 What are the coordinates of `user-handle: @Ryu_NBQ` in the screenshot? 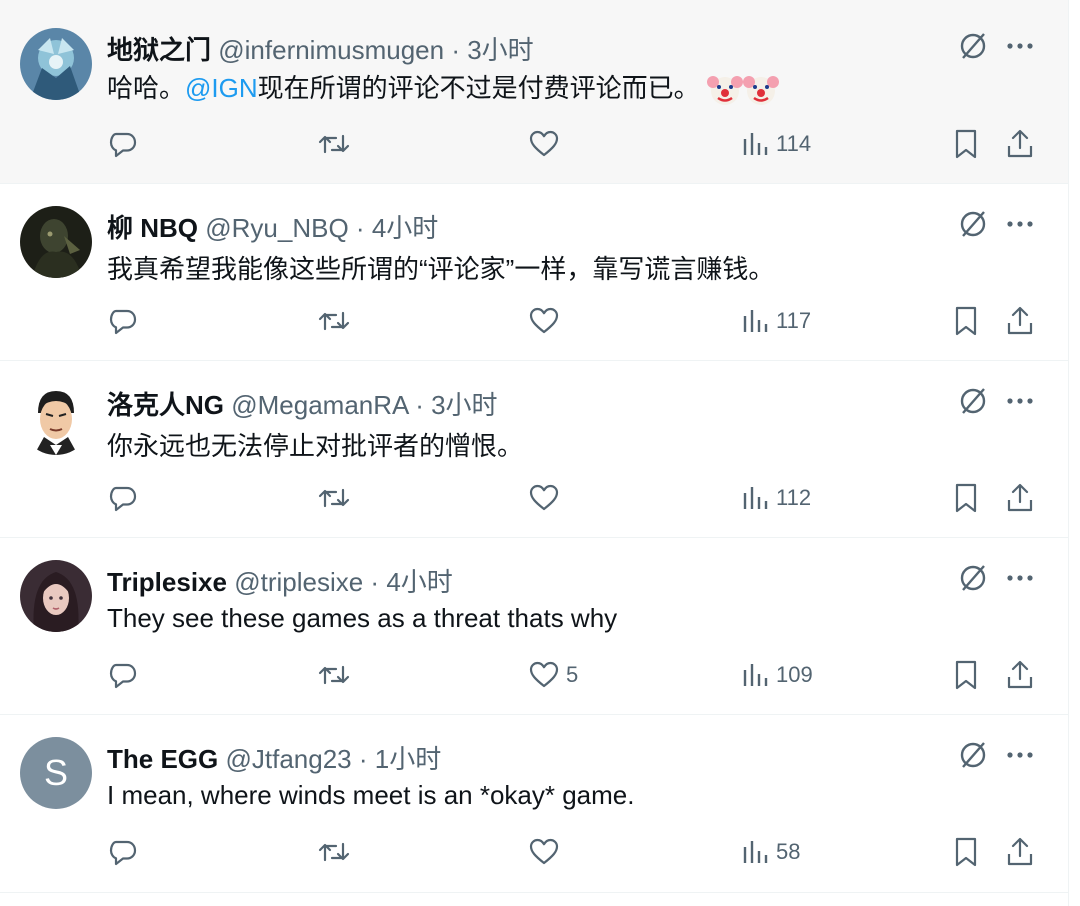 It's located at (276, 228).